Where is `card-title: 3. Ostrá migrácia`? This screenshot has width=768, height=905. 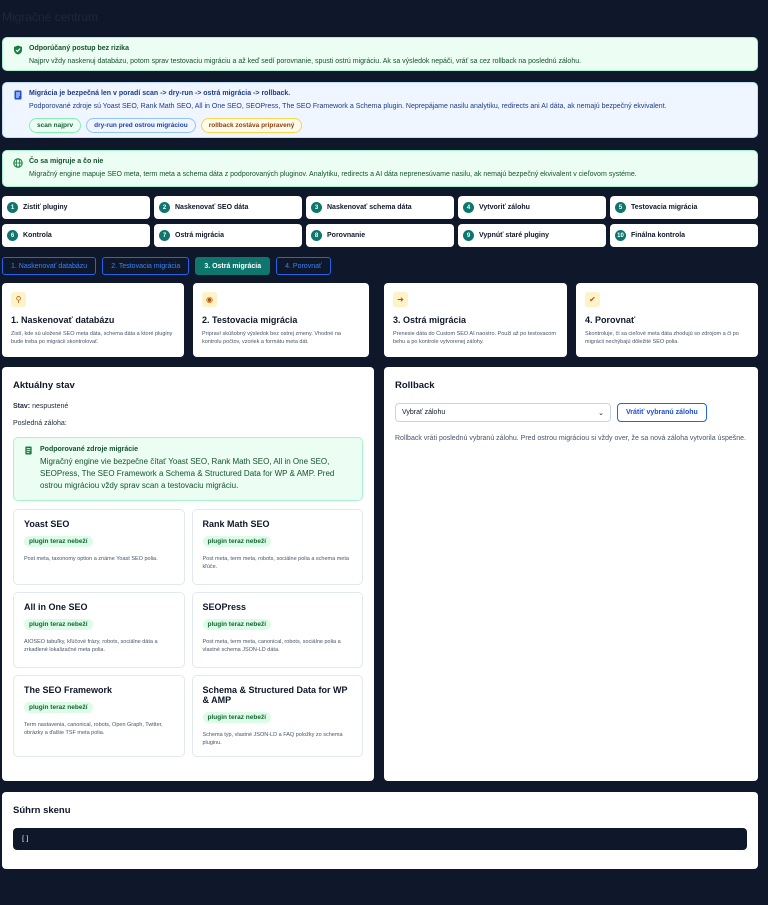 card-title: 3. Ostrá migrácia is located at coordinates (430, 320).